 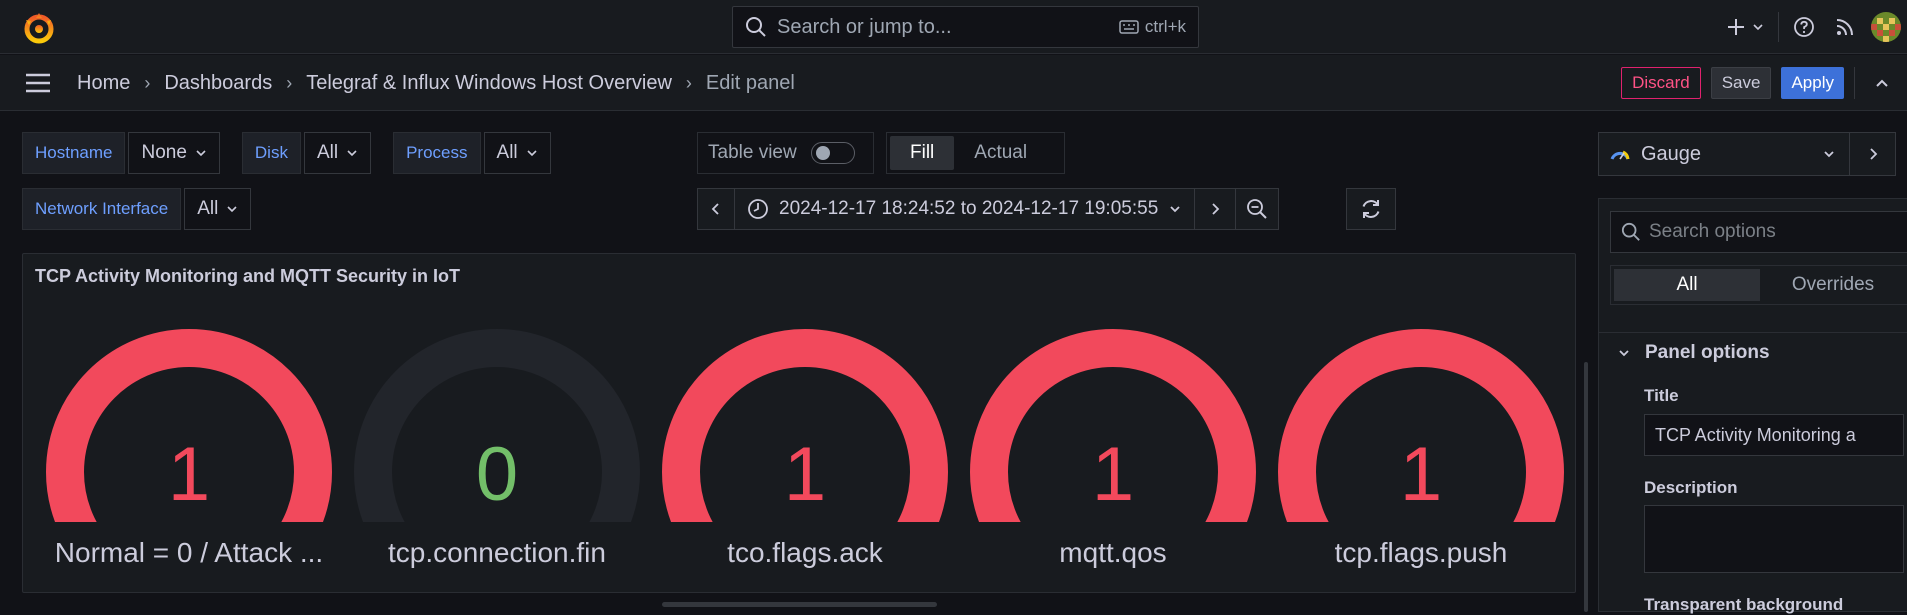 What do you see at coordinates (38, 83) in the screenshot?
I see `menu-icon` at bounding box center [38, 83].